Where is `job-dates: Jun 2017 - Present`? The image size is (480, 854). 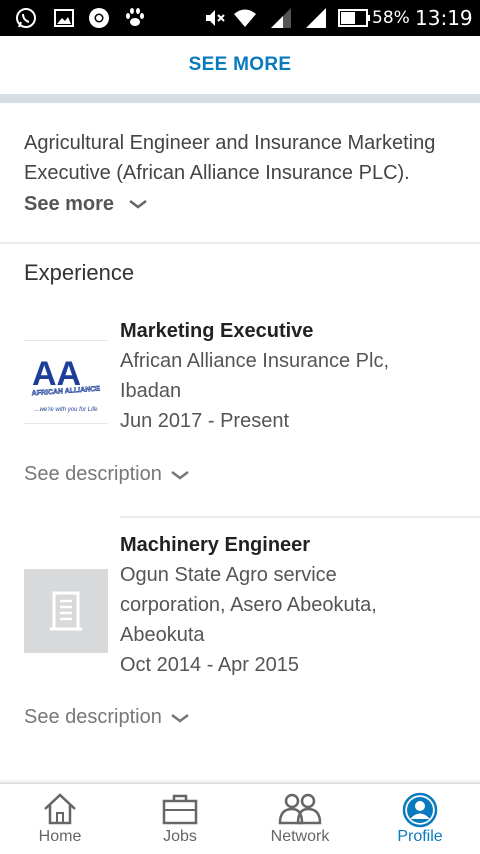 job-dates: Jun 2017 - Present is located at coordinates (204, 421).